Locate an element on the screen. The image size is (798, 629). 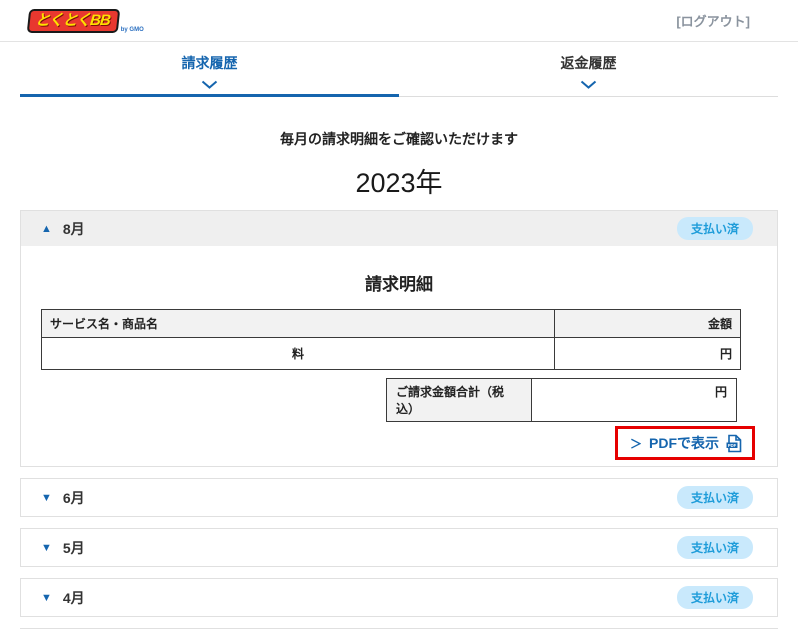
tab-refund-history: 返金履歴 is located at coordinates (588, 69).